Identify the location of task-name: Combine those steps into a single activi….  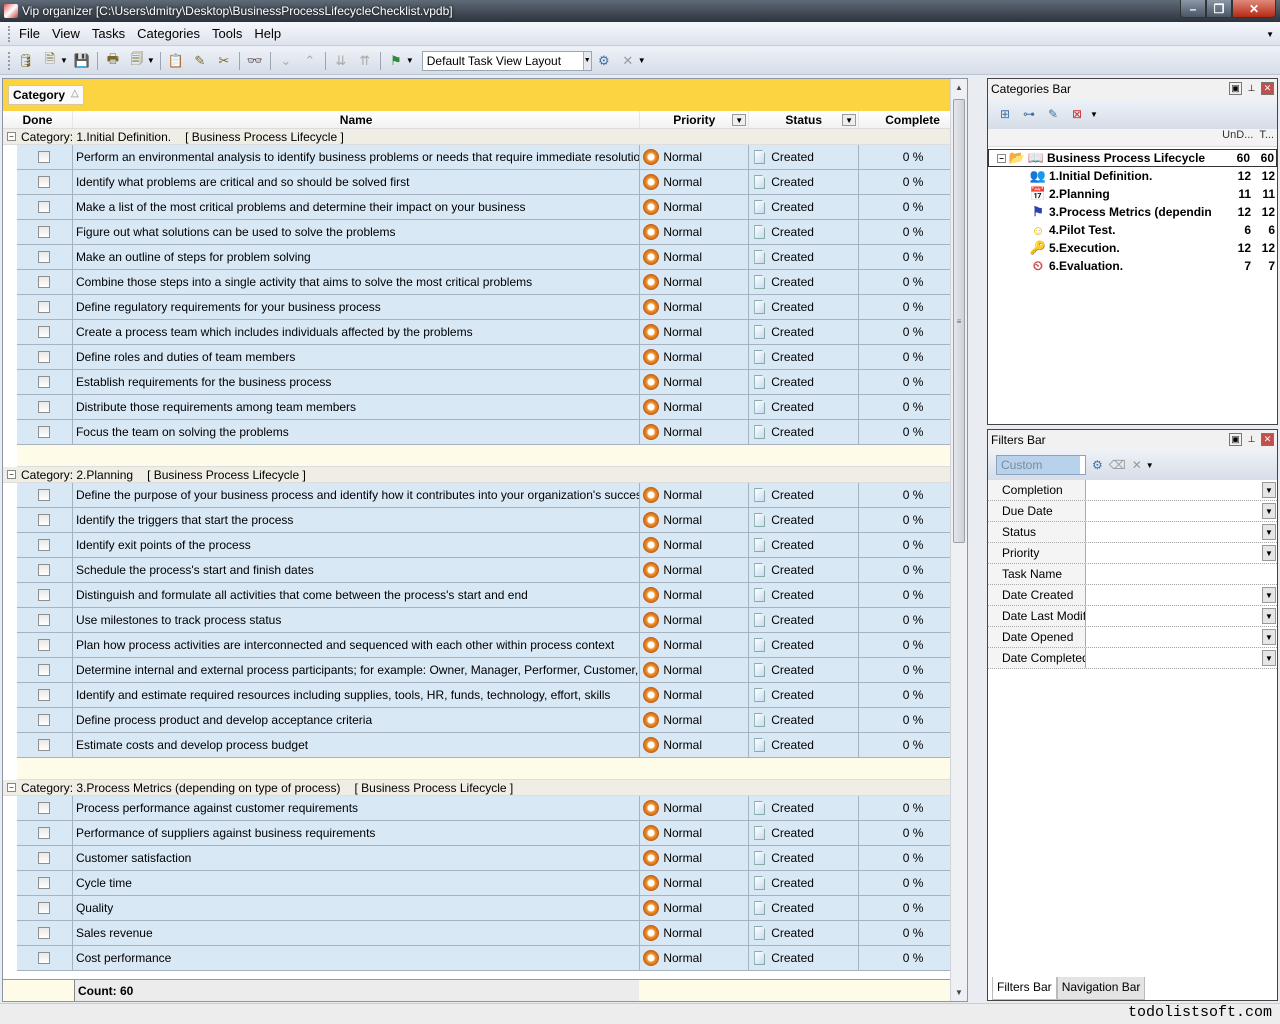
(357, 282).